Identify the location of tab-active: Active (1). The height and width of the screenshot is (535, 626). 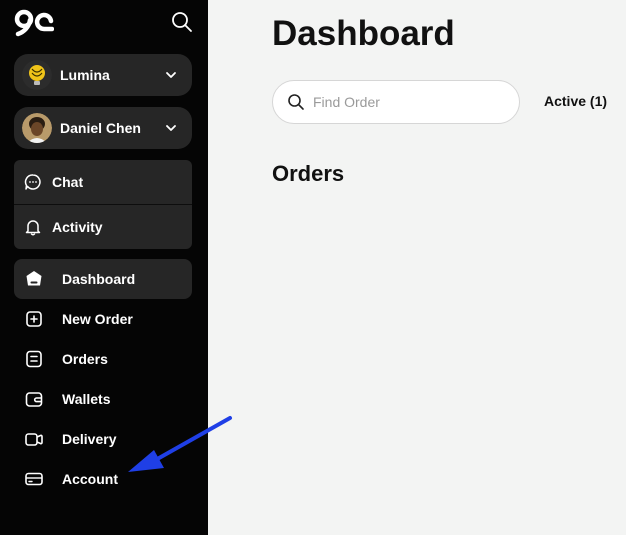
(575, 101).